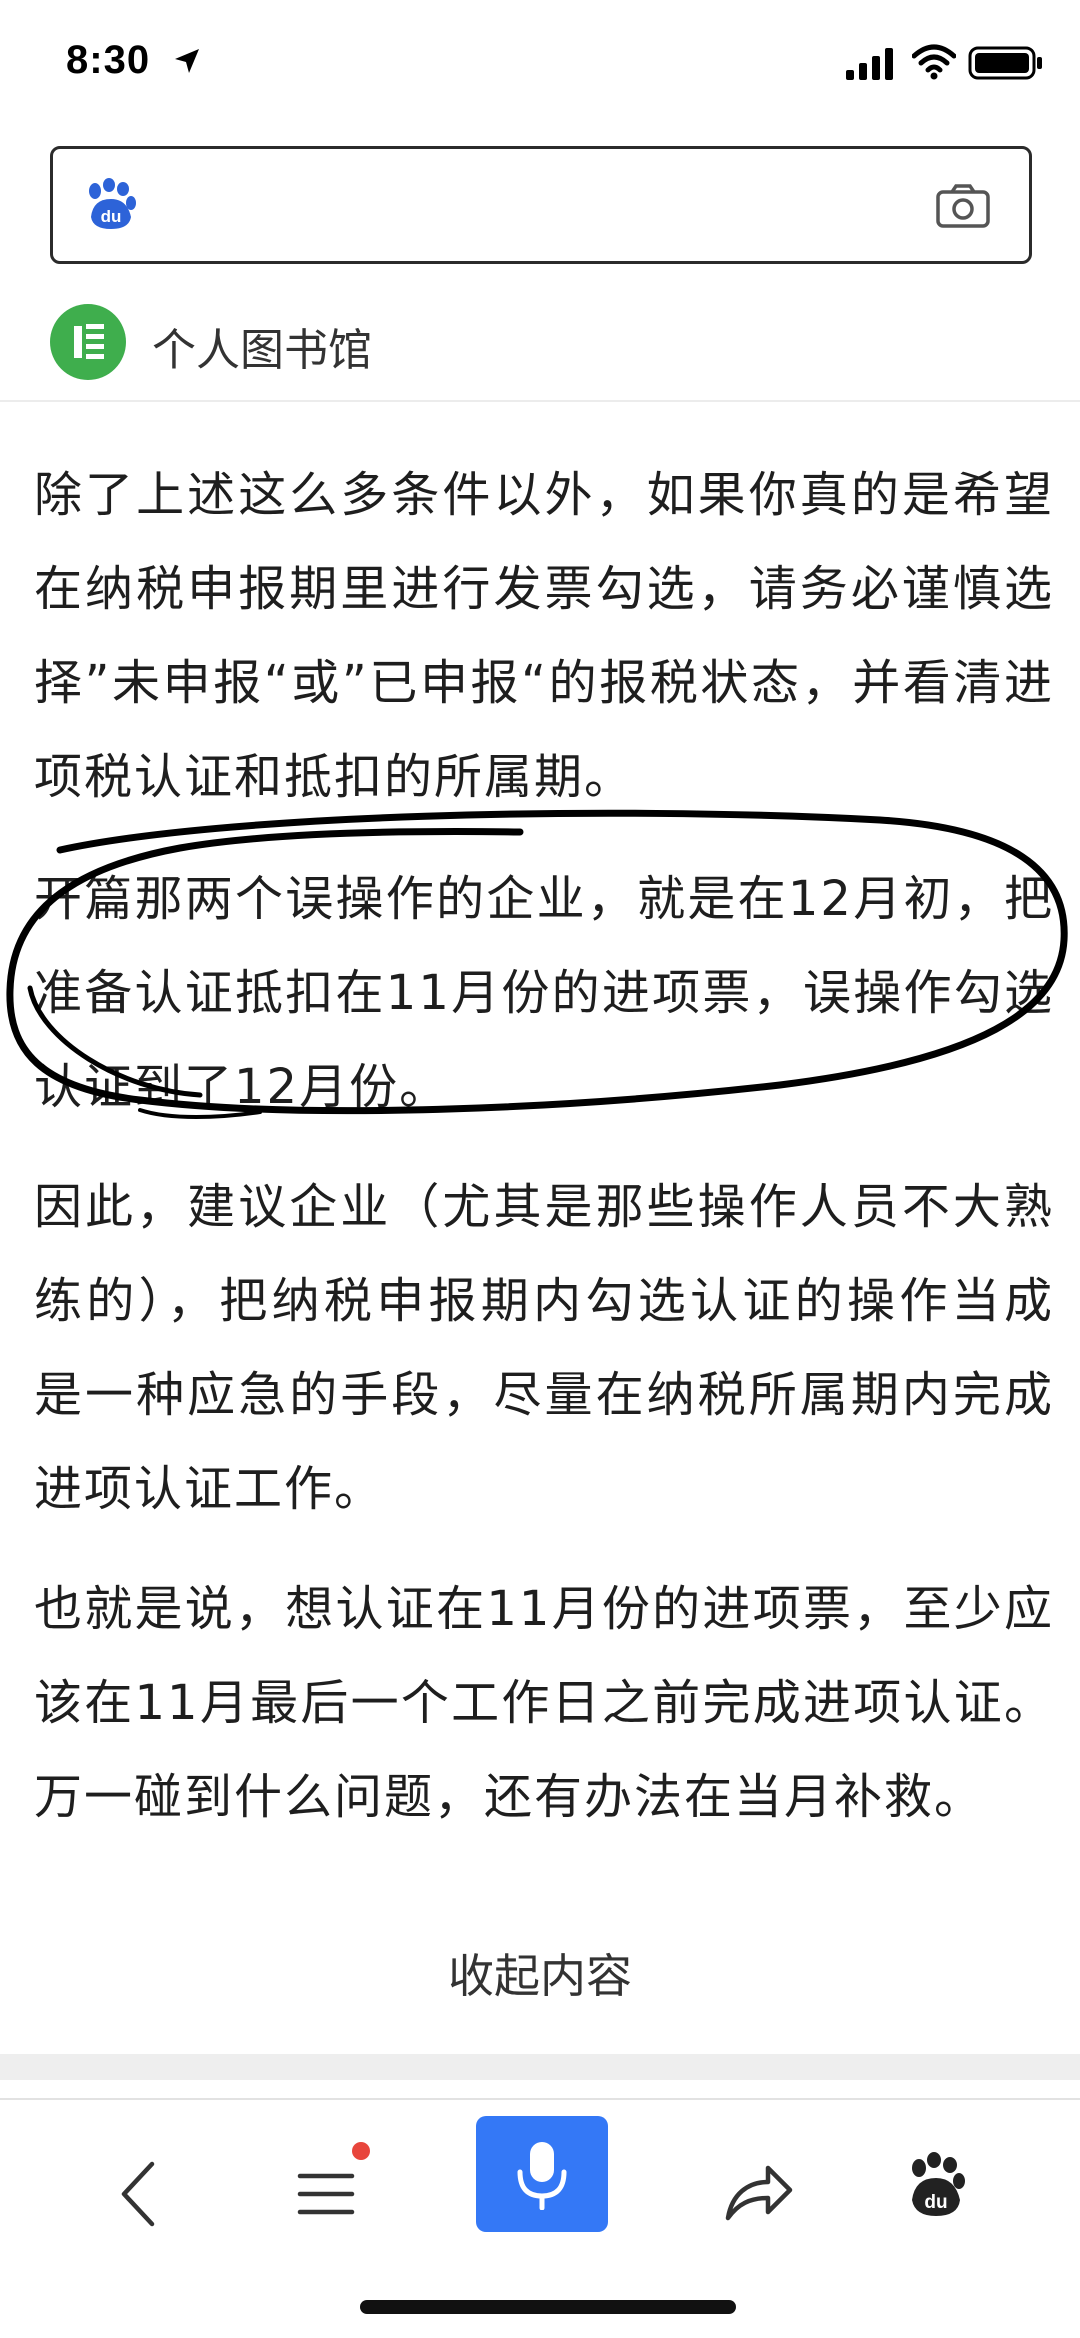 The image size is (1080, 2338). Describe the element at coordinates (187, 61) in the screenshot. I see `location-arrow-icon` at that location.